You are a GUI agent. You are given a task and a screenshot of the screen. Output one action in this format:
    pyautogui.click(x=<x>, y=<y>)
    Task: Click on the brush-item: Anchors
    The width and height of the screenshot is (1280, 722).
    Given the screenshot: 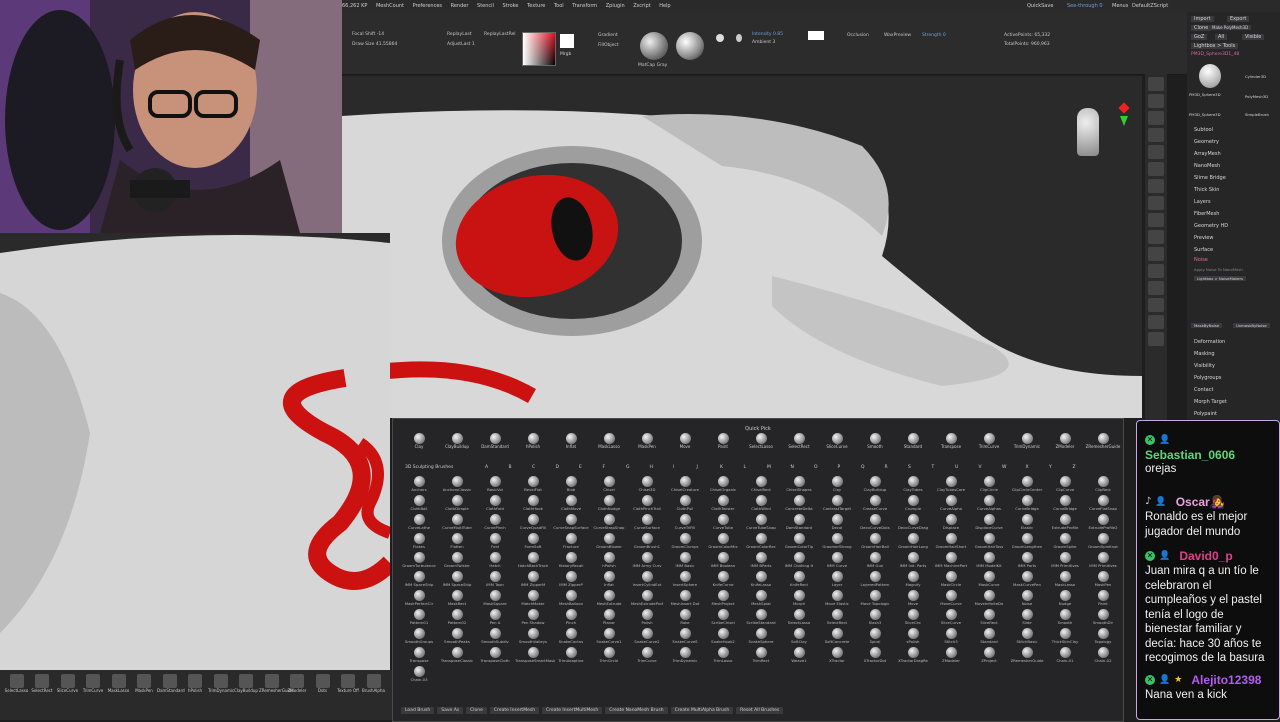 What is the action you would take?
    pyautogui.click(x=419, y=485)
    